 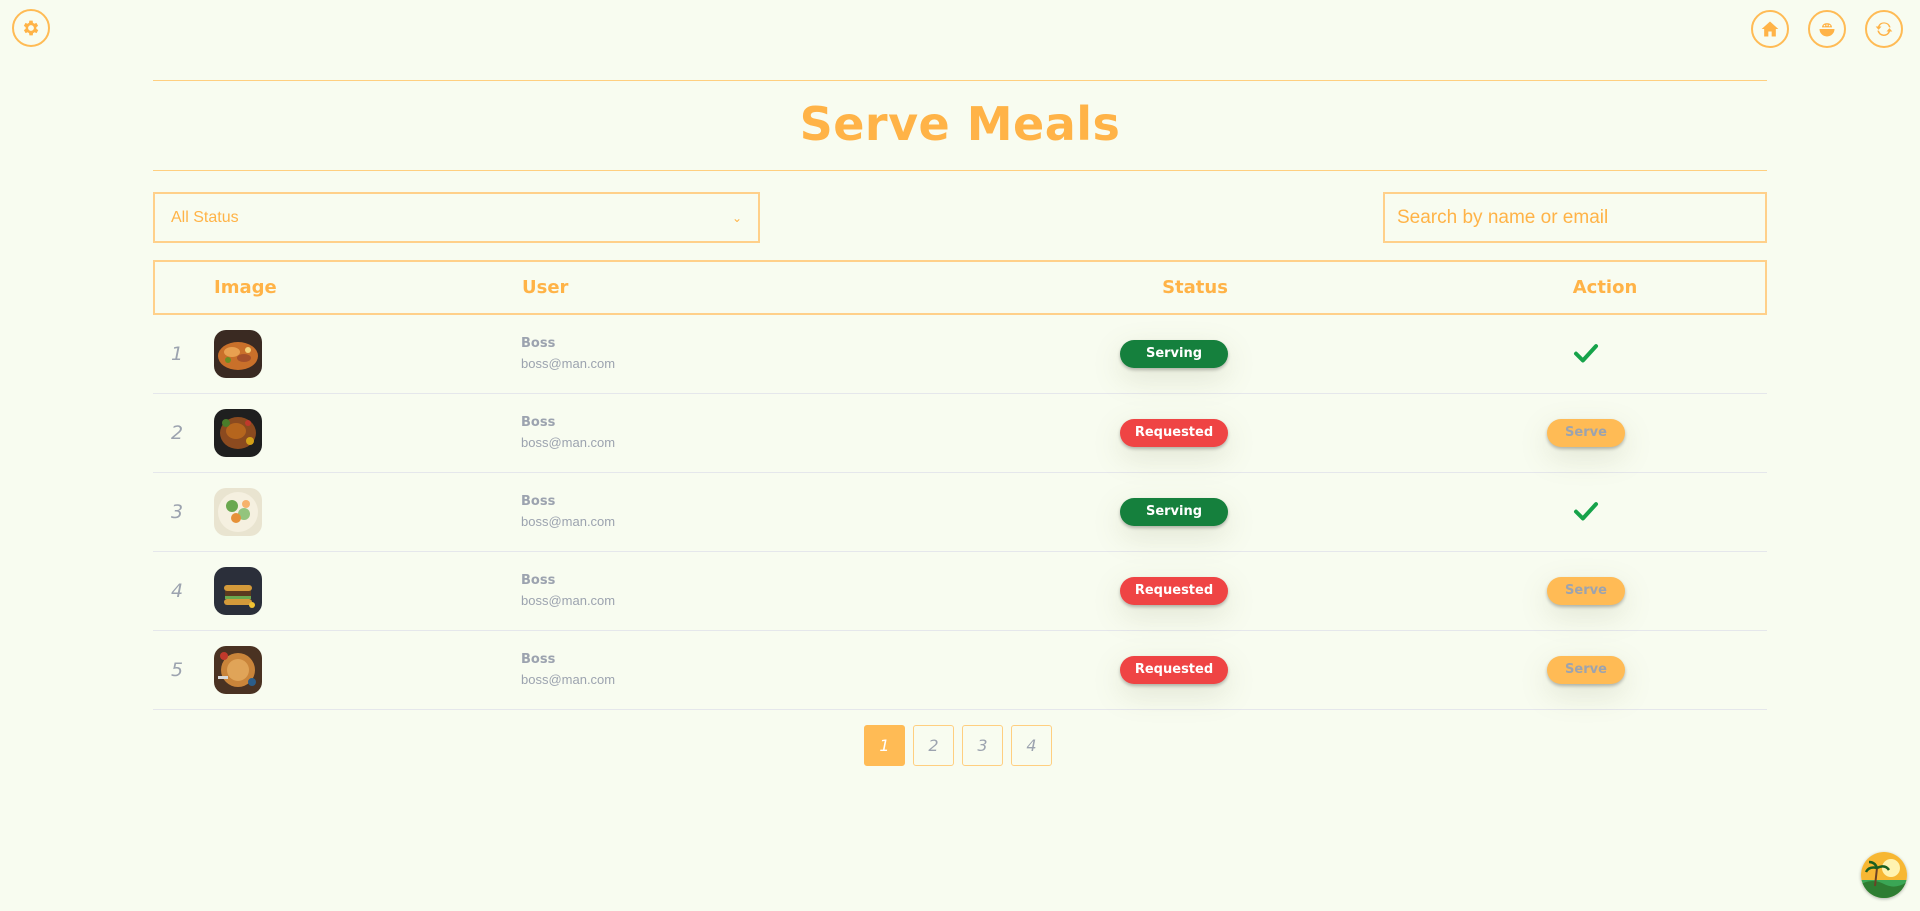 I want to click on gear-icon, so click(x=31, y=28).